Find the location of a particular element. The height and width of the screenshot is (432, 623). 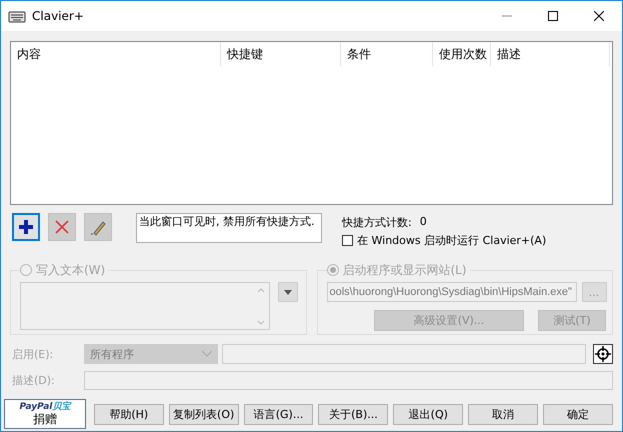

enable-label: 启用(E): is located at coordinates (32, 354).